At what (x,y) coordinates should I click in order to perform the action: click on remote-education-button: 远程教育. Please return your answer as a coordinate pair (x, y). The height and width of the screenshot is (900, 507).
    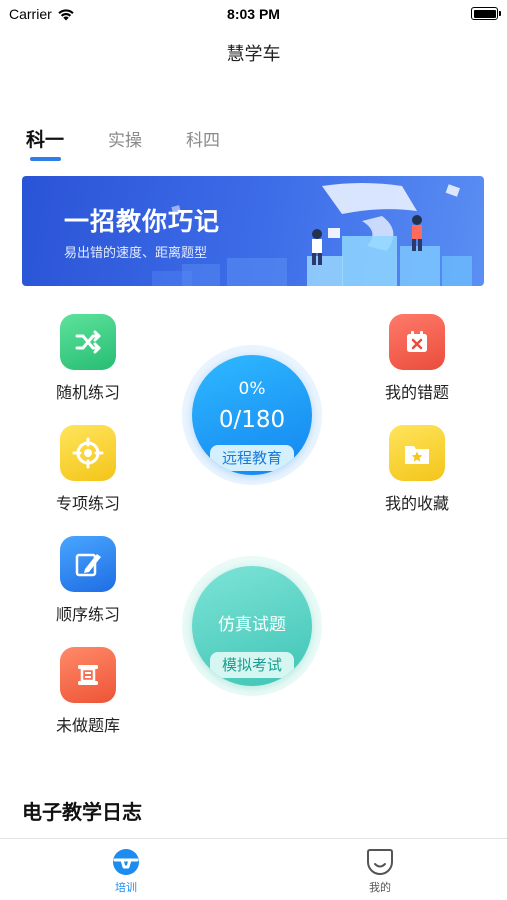
    Looking at the image, I should click on (252, 458).